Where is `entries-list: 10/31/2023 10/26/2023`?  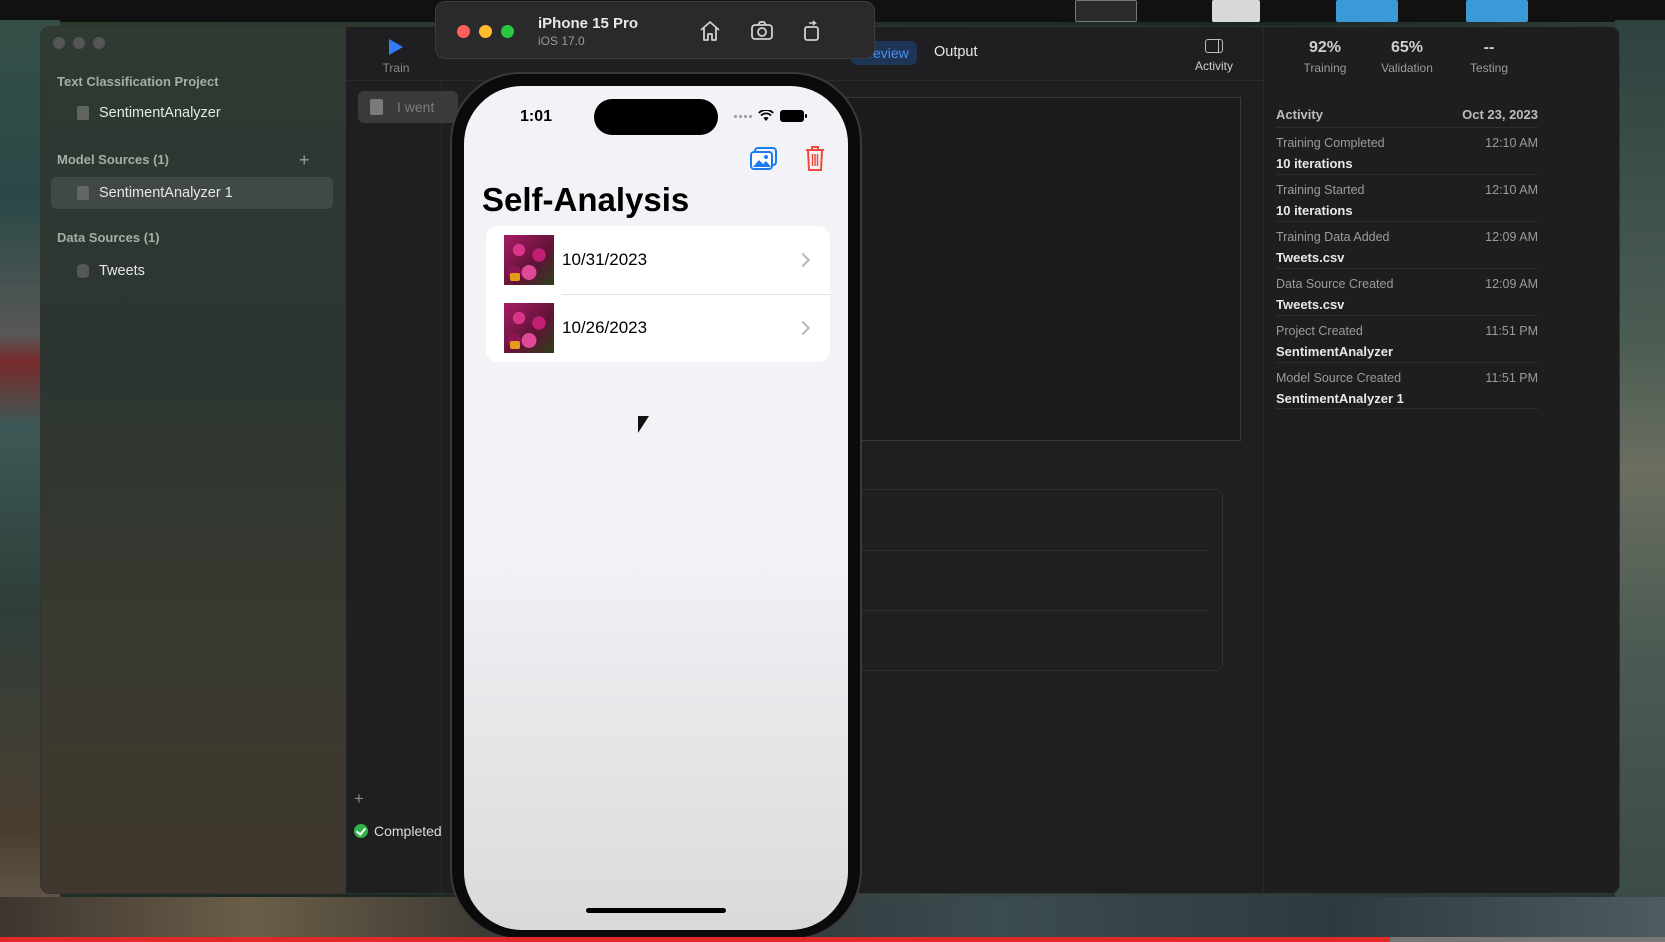
entries-list: 10/31/2023 10/26/2023 is located at coordinates (658, 294).